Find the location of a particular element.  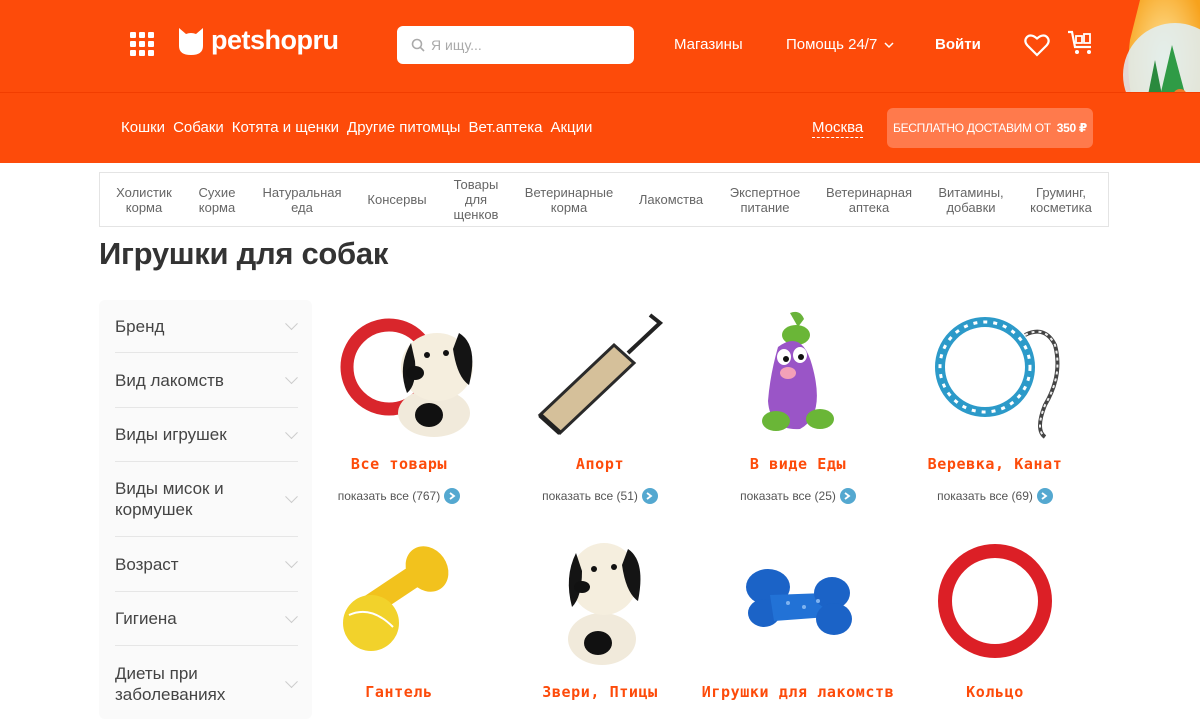

filter-bowl-type: Виды мисок и кормушек is located at coordinates (206, 499).